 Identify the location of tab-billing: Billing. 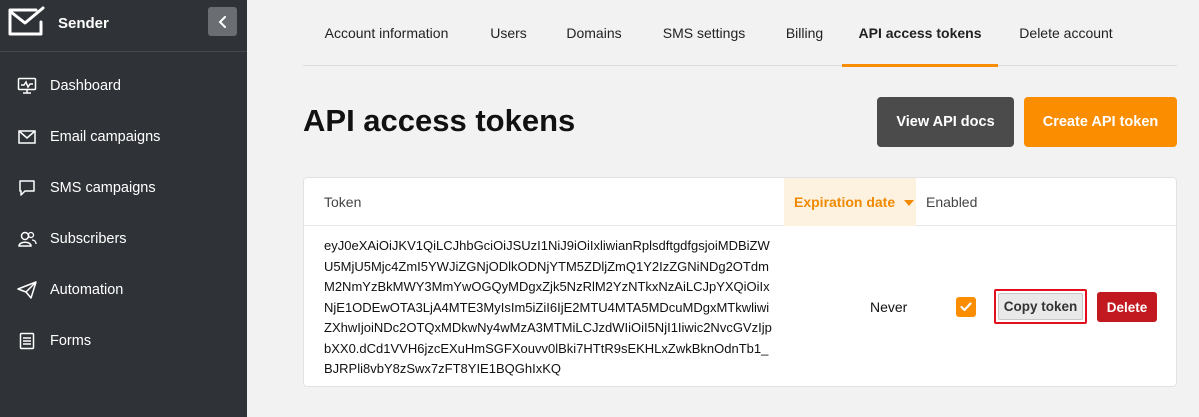
(804, 33).